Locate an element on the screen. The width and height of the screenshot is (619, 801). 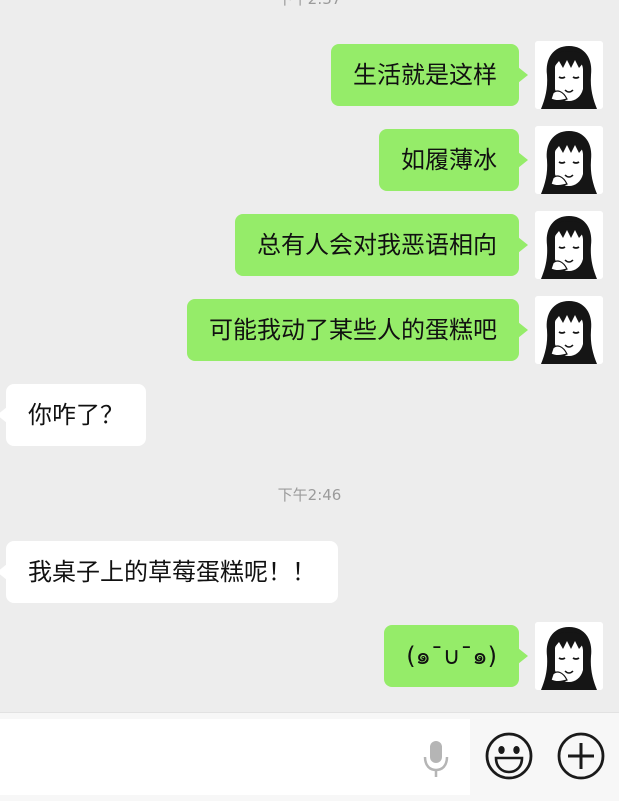
message-bubble-incoming: 我桌子上的草莓蛋糕呢！！ is located at coordinates (169, 572).